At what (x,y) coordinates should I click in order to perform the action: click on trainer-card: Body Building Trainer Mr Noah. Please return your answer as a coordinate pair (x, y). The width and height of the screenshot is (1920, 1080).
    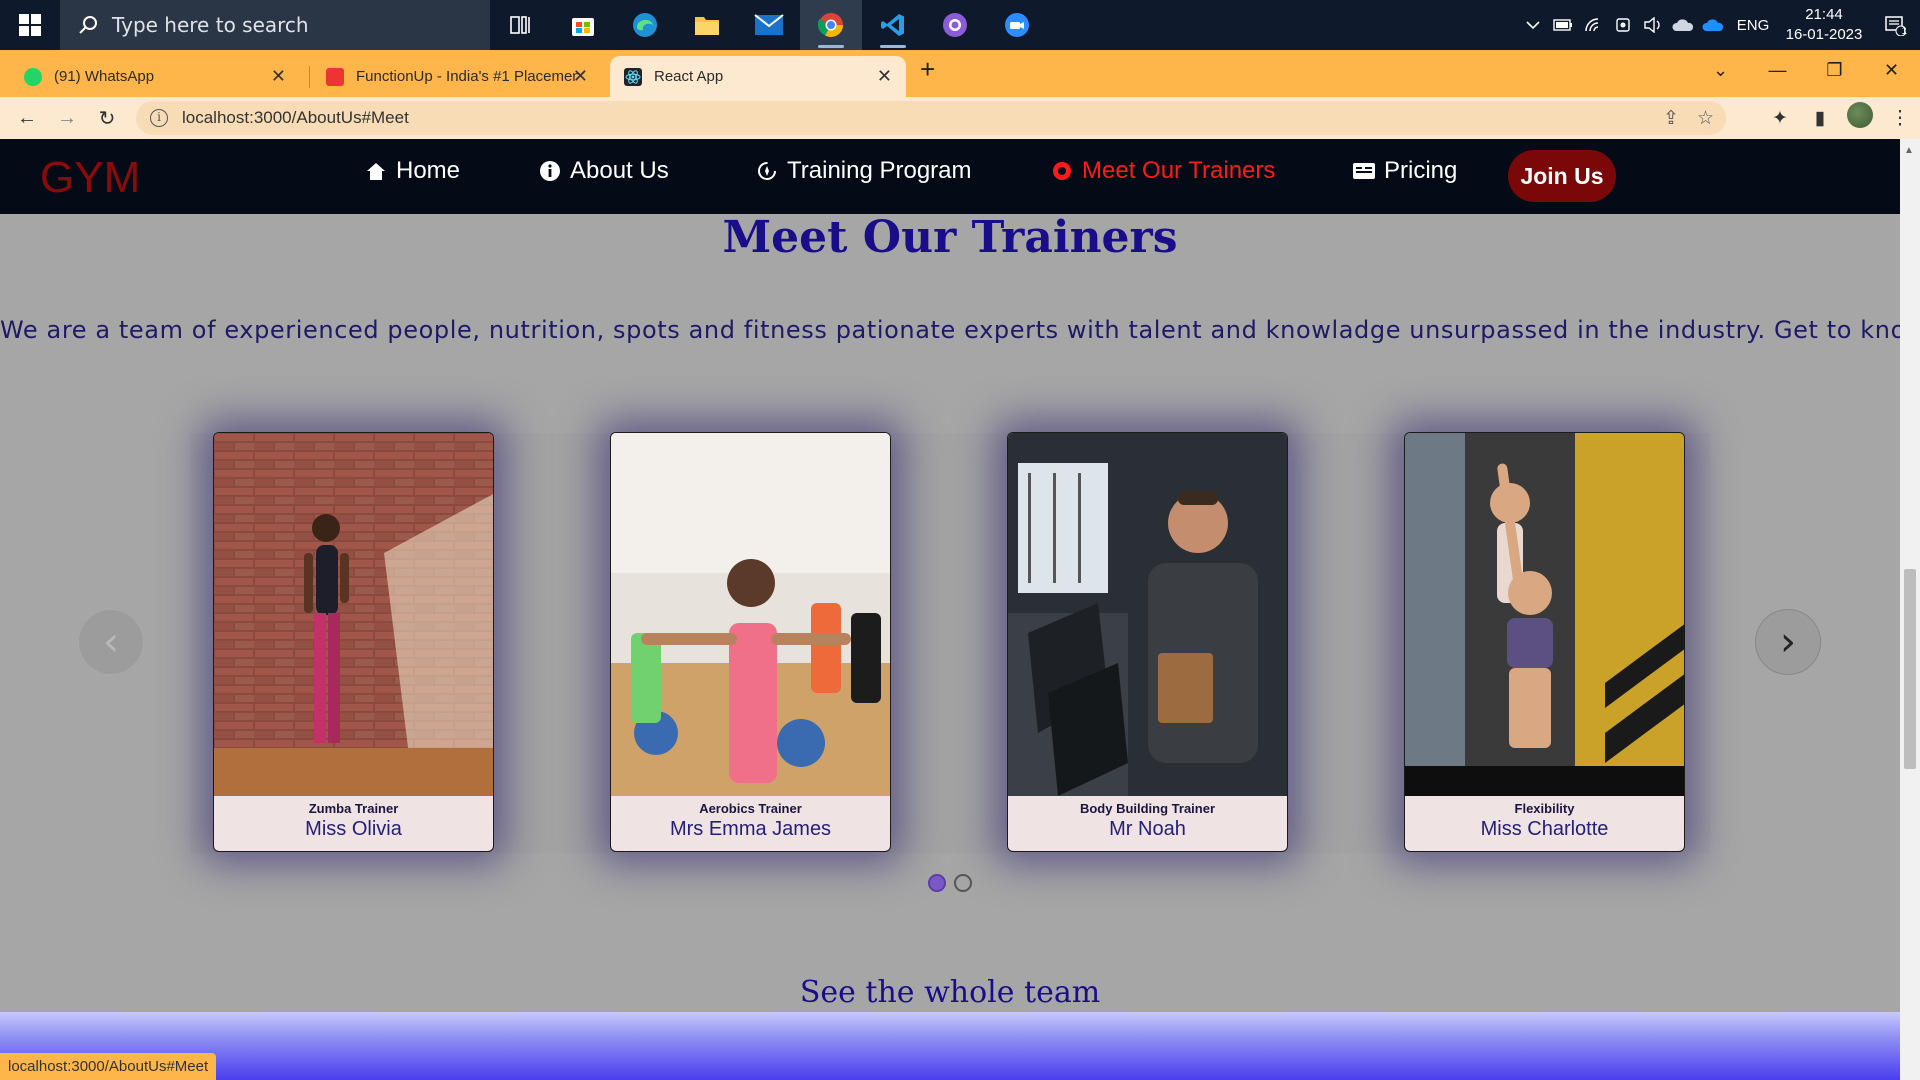
    Looking at the image, I should click on (1147, 642).